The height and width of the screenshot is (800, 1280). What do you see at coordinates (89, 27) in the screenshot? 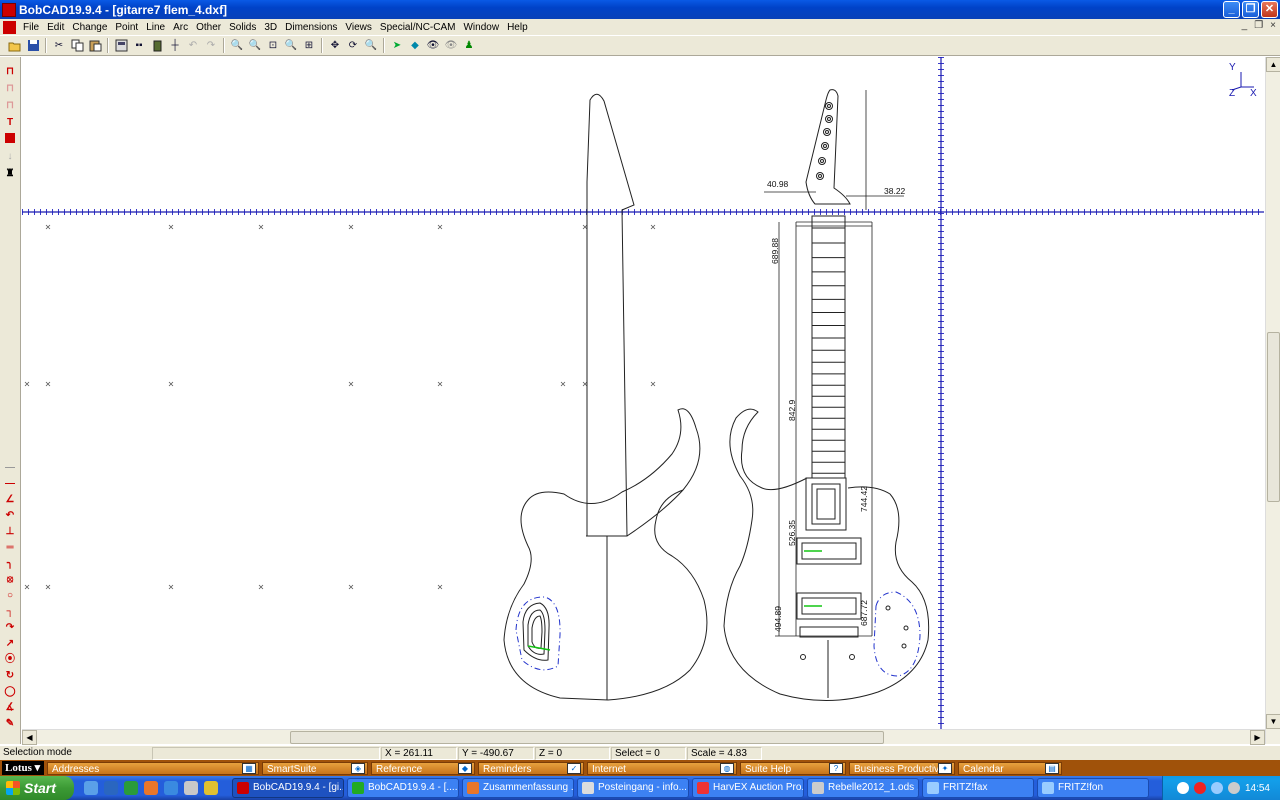
I see `menu-change: Change` at bounding box center [89, 27].